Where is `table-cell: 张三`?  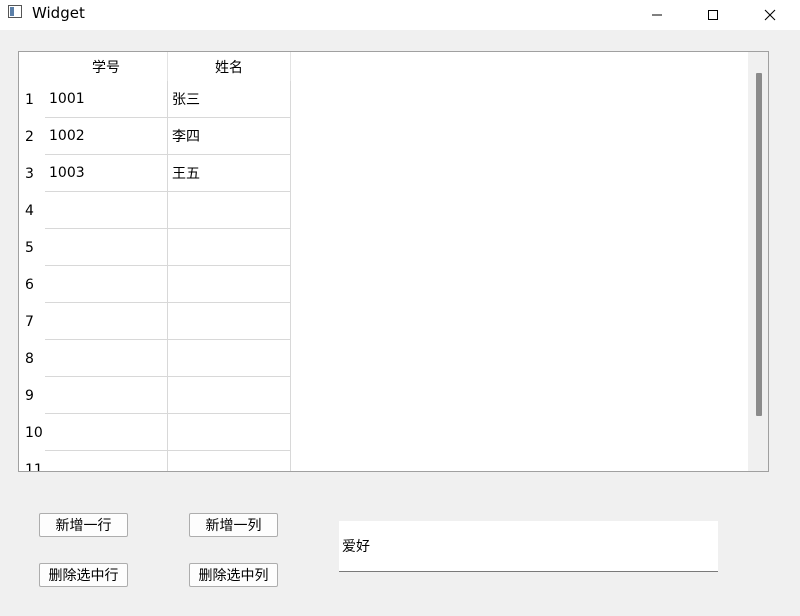
table-cell: 张三 is located at coordinates (229, 99).